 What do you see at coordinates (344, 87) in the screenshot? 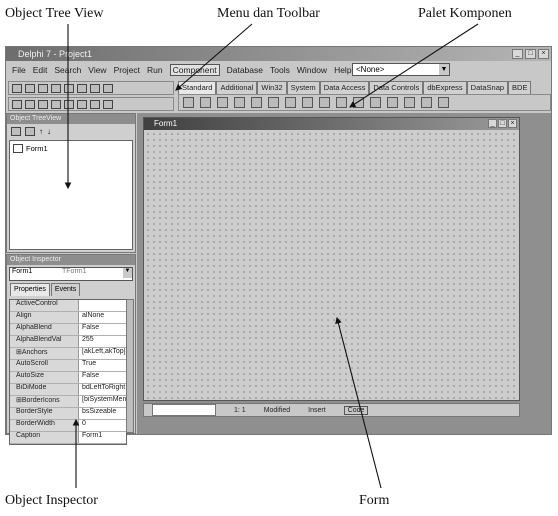
I see `tab-data-access: Data Access` at bounding box center [344, 87].